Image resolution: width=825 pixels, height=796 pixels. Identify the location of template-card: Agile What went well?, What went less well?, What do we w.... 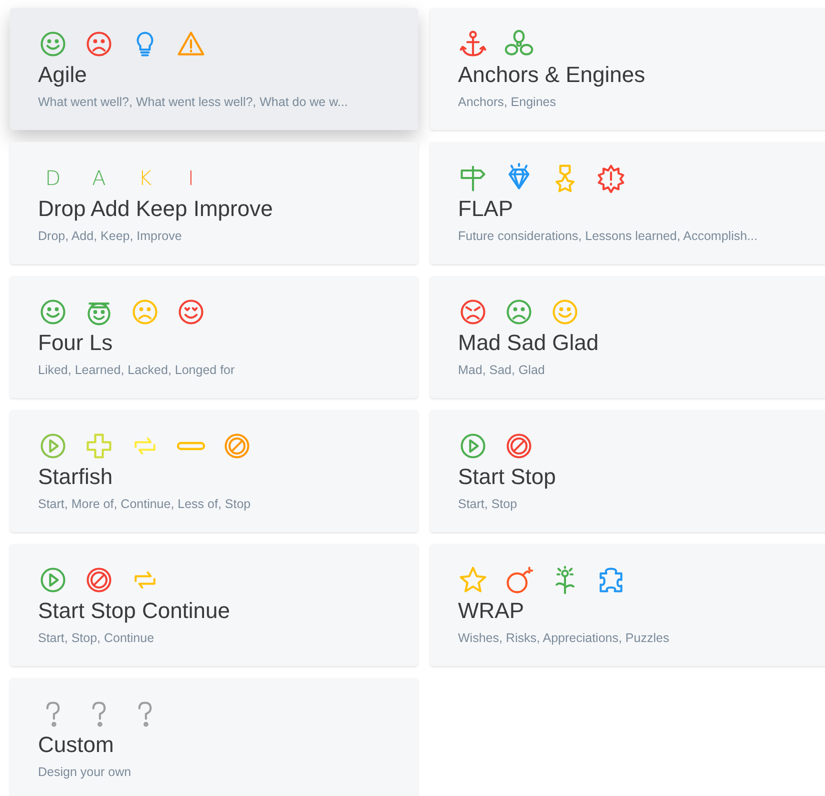
(214, 69).